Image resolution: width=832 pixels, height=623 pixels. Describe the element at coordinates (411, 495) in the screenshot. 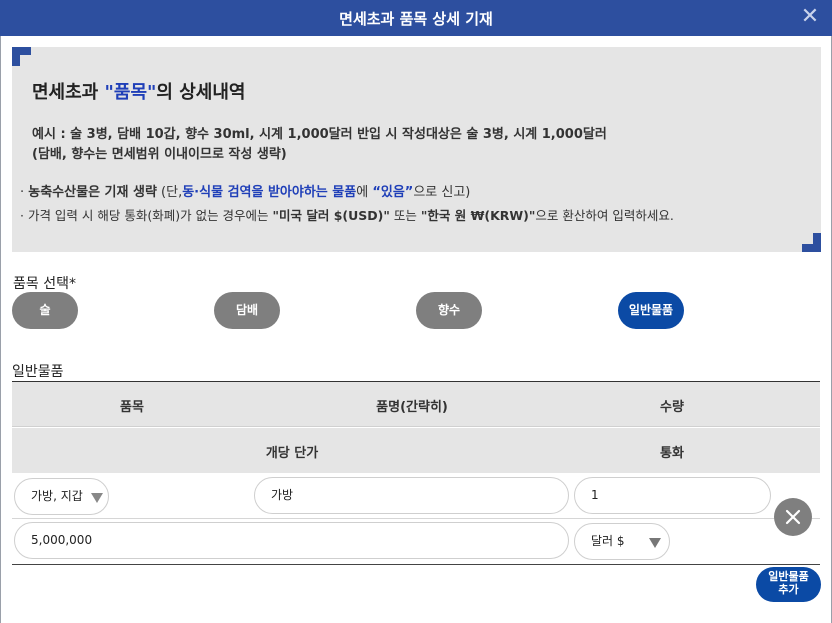

I see `item-name-input: 가방` at that location.